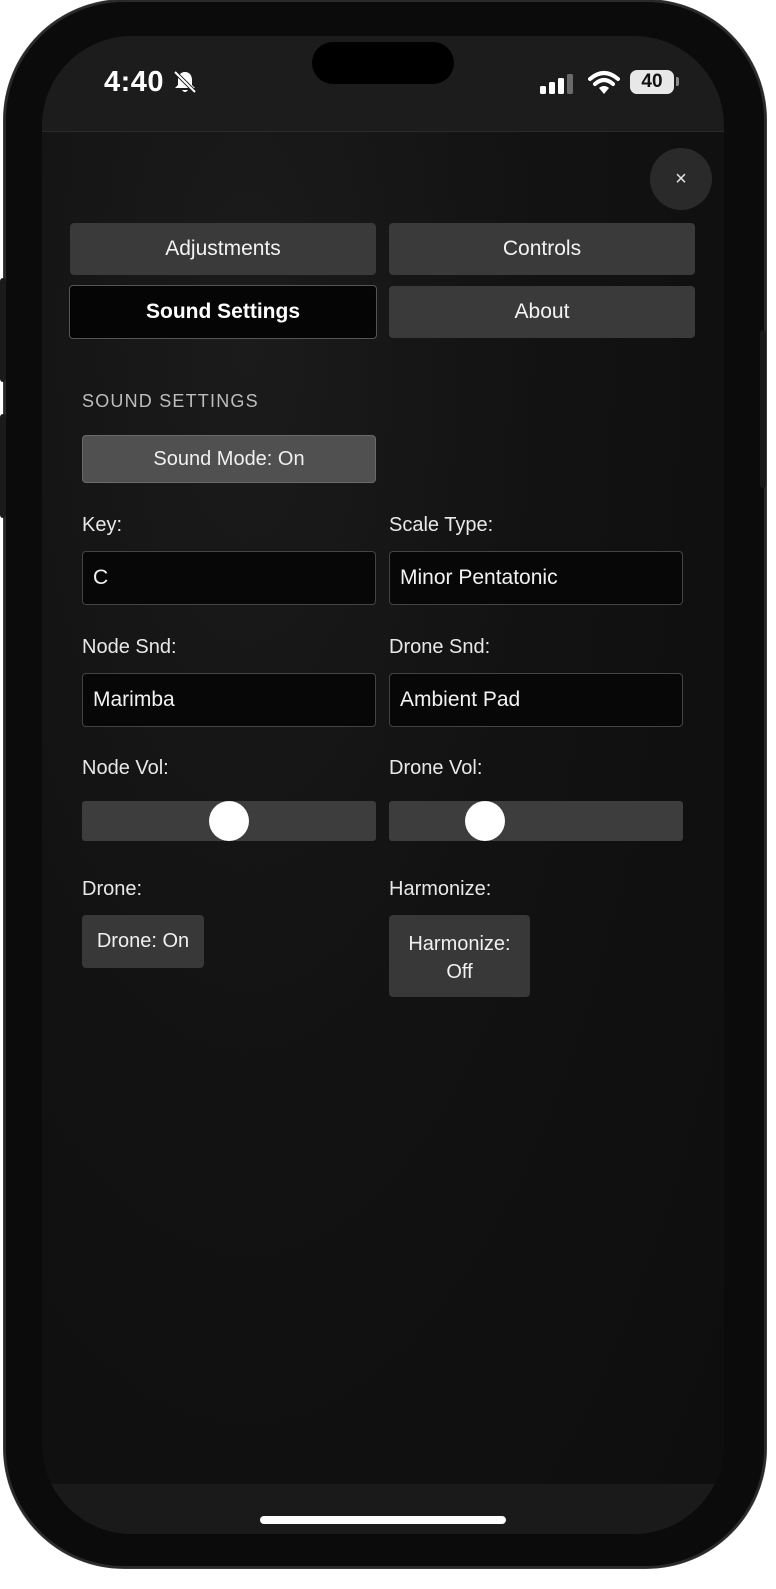 This screenshot has height=1589, width=776. I want to click on harmonize-toggle-button: Harmonize: Off, so click(459, 956).